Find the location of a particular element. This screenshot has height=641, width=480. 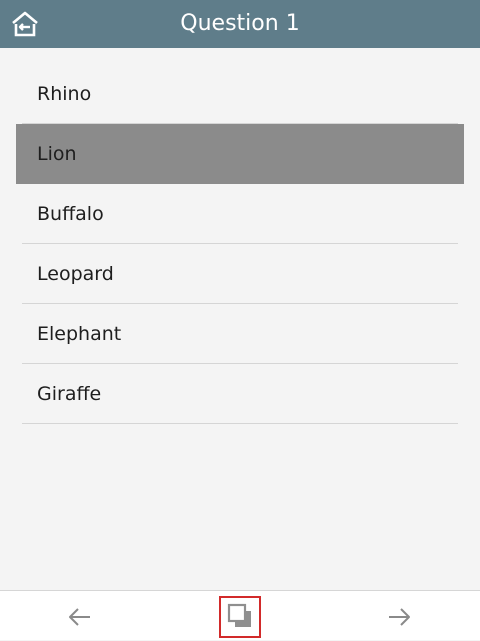

arrow-left-icon is located at coordinates (79, 617).